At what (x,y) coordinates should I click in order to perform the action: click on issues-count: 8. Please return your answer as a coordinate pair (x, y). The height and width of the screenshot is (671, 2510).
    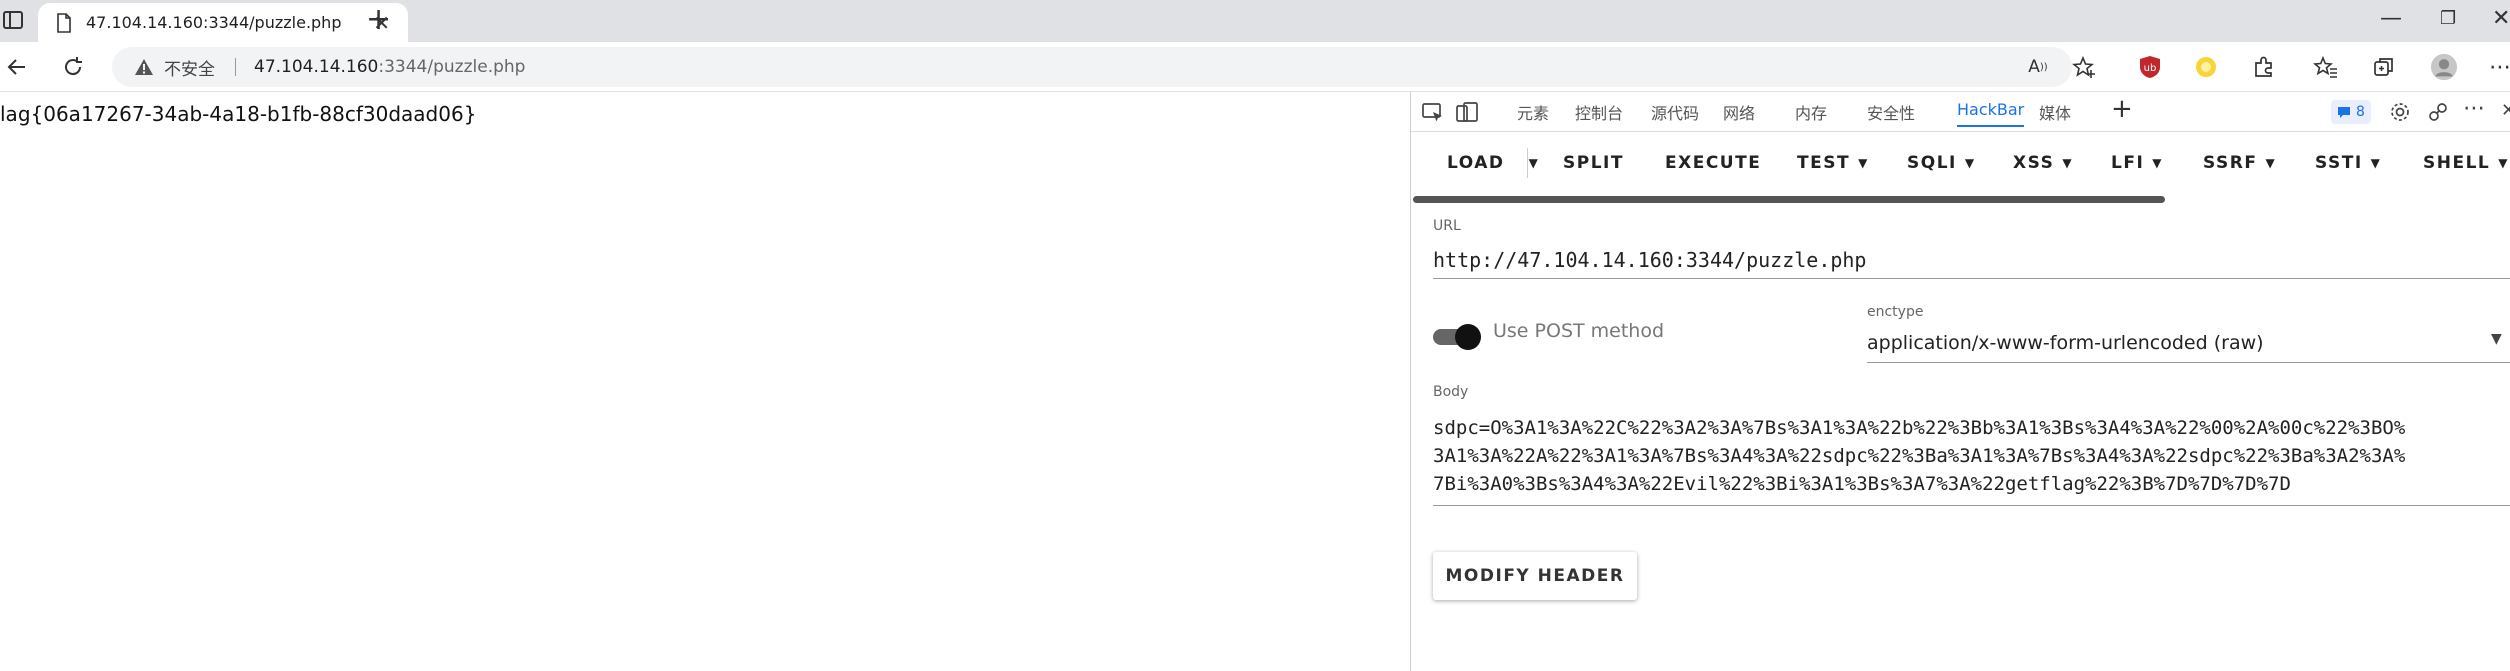
    Looking at the image, I should click on (2360, 112).